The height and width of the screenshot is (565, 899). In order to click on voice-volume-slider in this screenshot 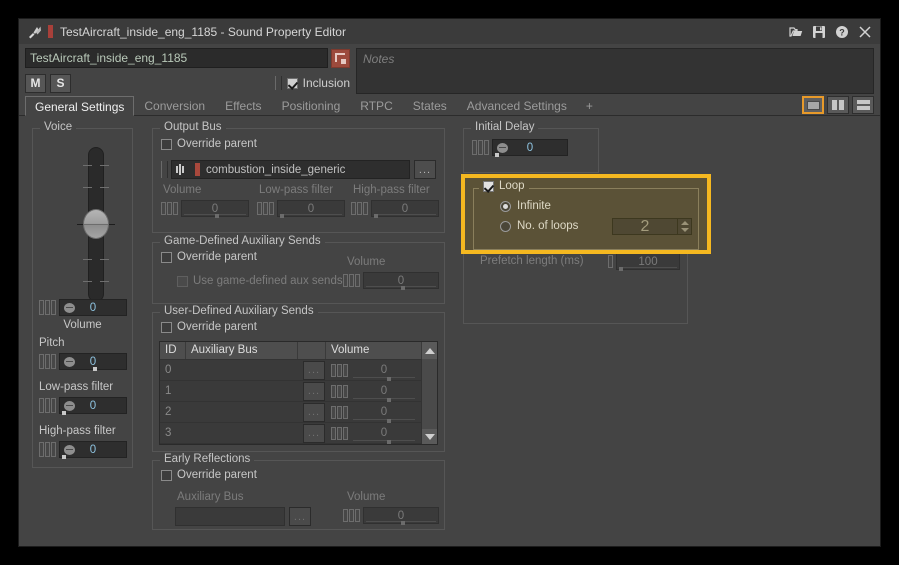, I will do `click(96, 224)`.